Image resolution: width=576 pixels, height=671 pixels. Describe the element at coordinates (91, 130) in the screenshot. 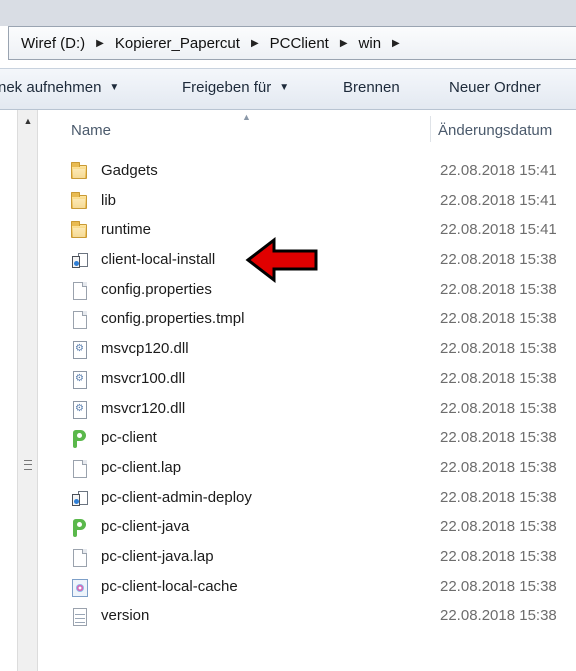

I see `column-header-name: Name` at that location.